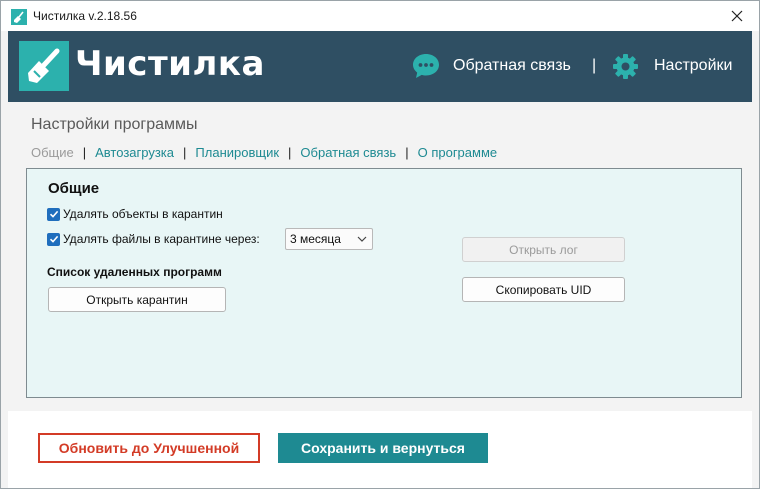 This screenshot has width=760, height=489. I want to click on open-log-button: Открыть лог, so click(543, 249).